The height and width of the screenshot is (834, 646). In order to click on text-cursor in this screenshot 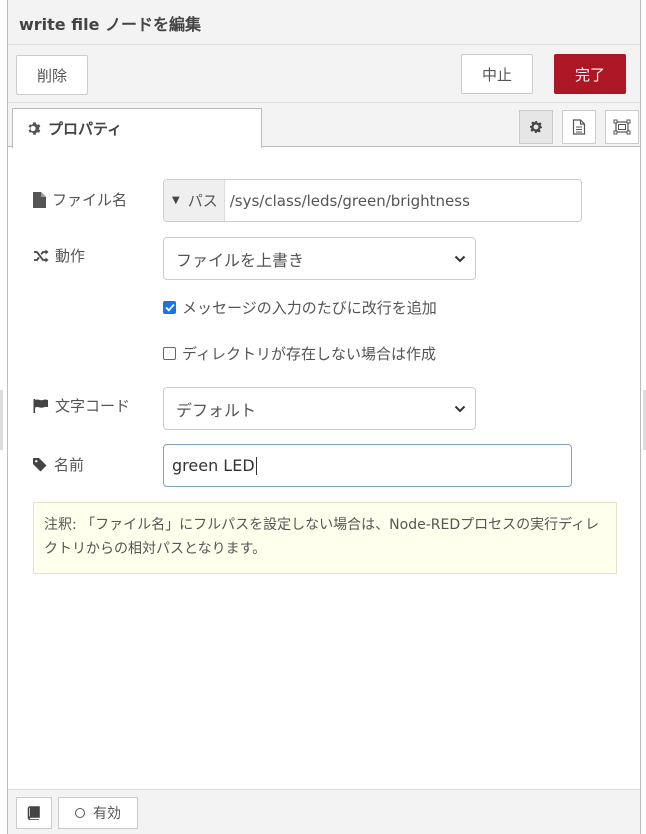, I will do `click(256, 465)`.